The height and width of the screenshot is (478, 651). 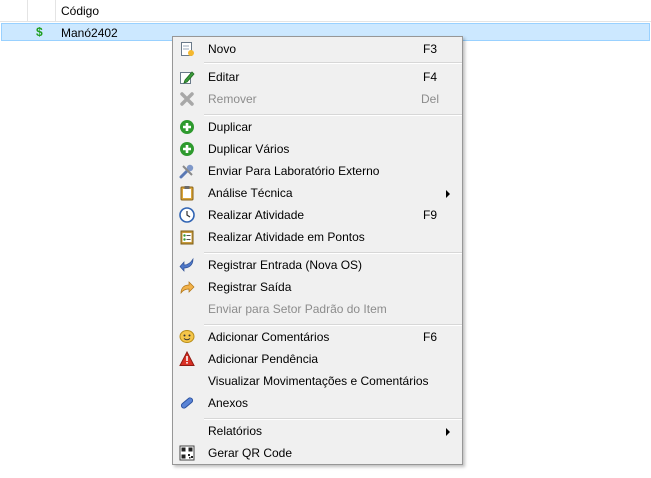 What do you see at coordinates (286, 237) in the screenshot?
I see `menu-item-label: Realizar Atividade em Pontos` at bounding box center [286, 237].